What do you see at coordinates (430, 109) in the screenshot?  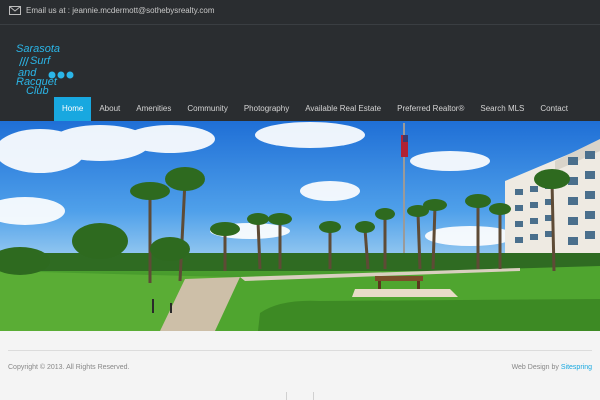 I see `nav-item-preferred-realtor: Preferred Realtor®` at bounding box center [430, 109].